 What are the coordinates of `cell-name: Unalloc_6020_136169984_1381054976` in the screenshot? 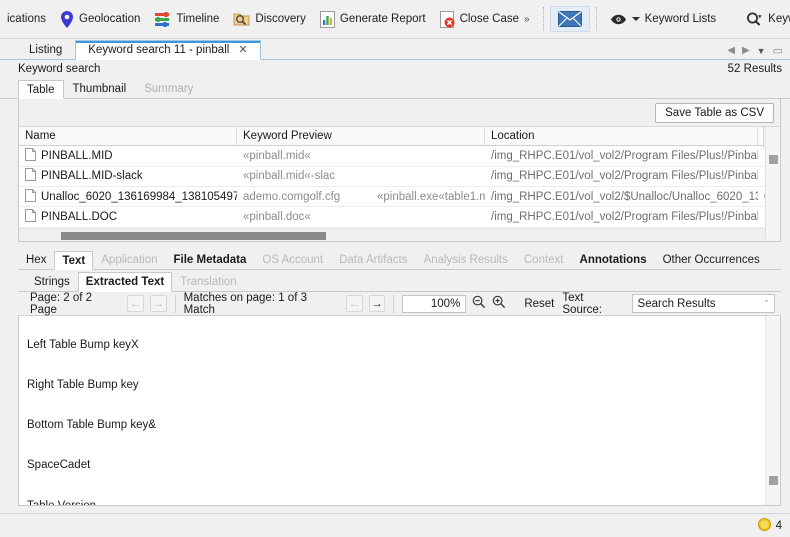 It's located at (128, 196).